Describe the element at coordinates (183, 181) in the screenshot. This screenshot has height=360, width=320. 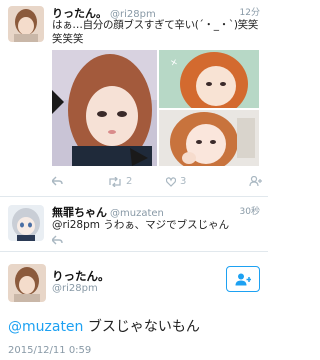
I see `like-count: 3` at that location.